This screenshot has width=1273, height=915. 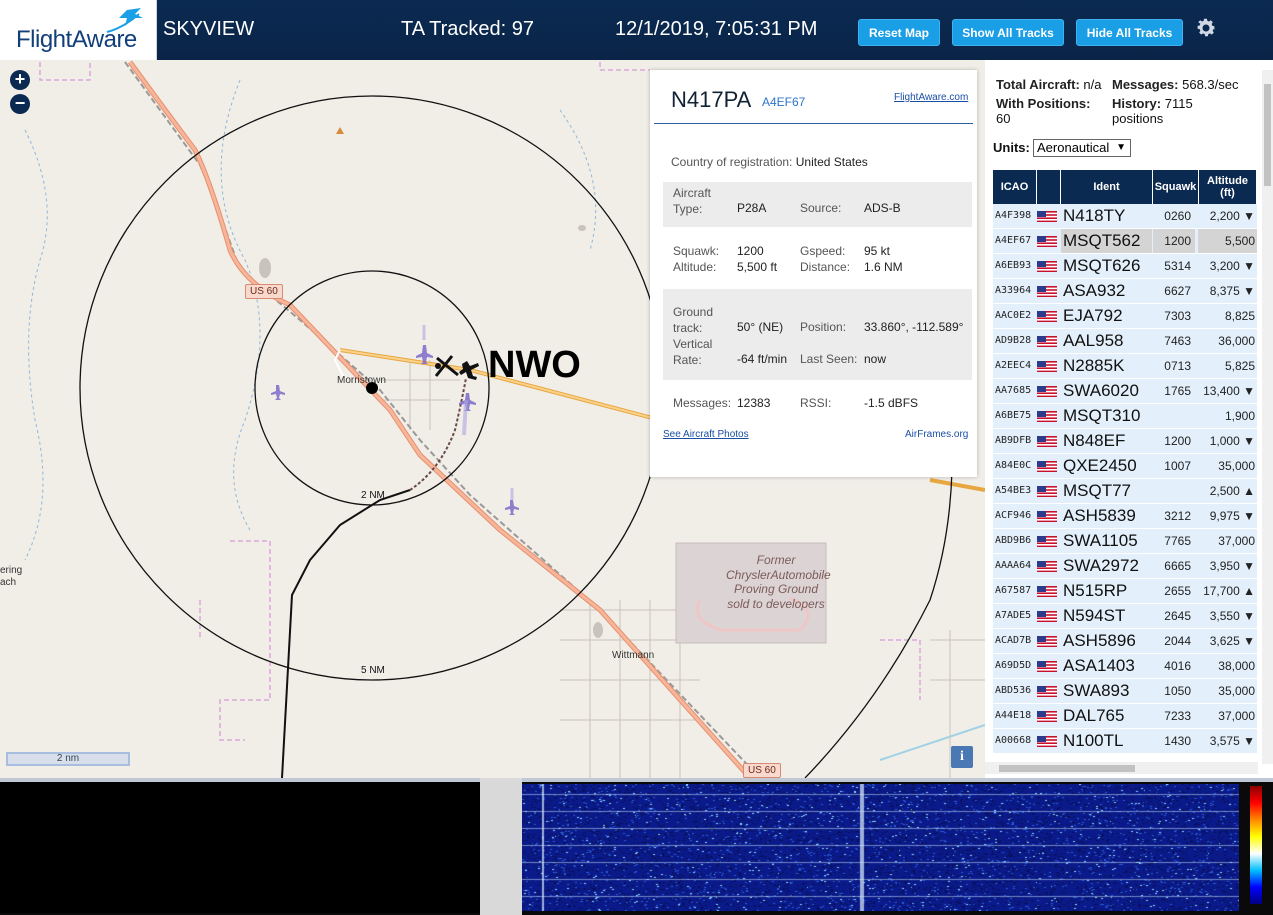 What do you see at coordinates (1175, 84) in the screenshot?
I see `messages-rate: Messages: 568.3/sec` at bounding box center [1175, 84].